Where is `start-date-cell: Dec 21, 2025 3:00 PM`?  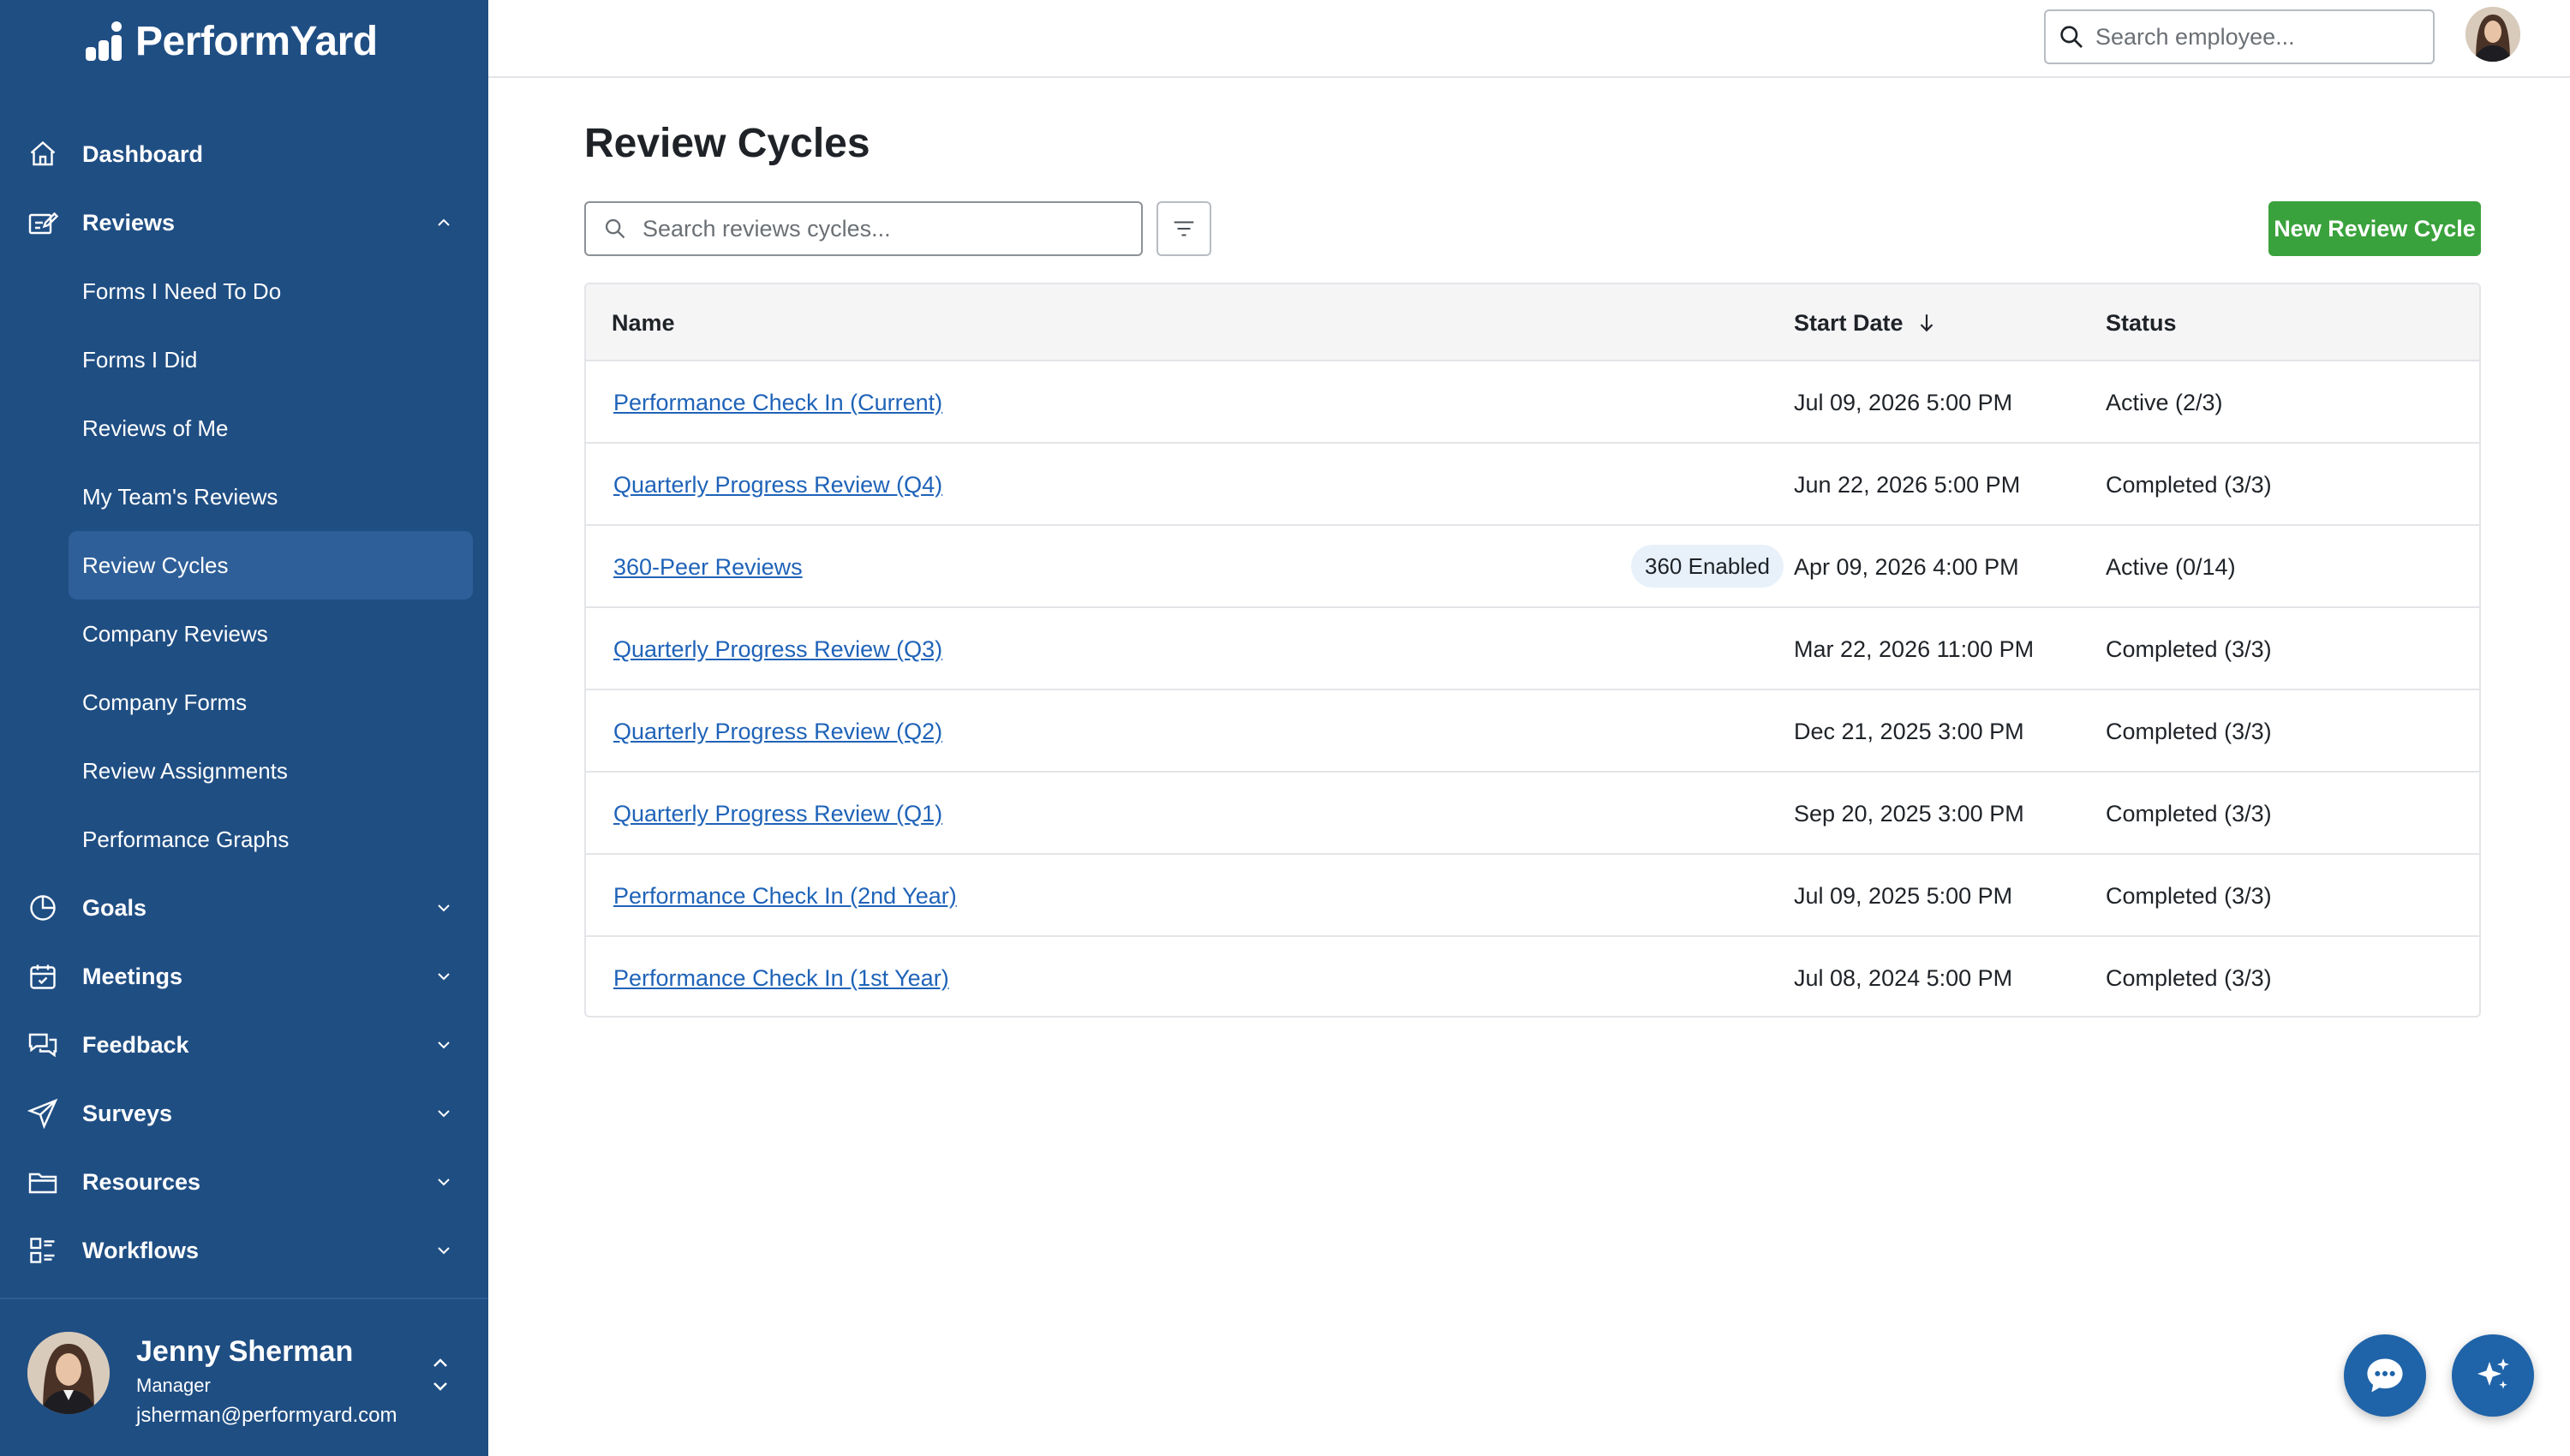
start-date-cell: Dec 21, 2025 3:00 PM is located at coordinates (1909, 731).